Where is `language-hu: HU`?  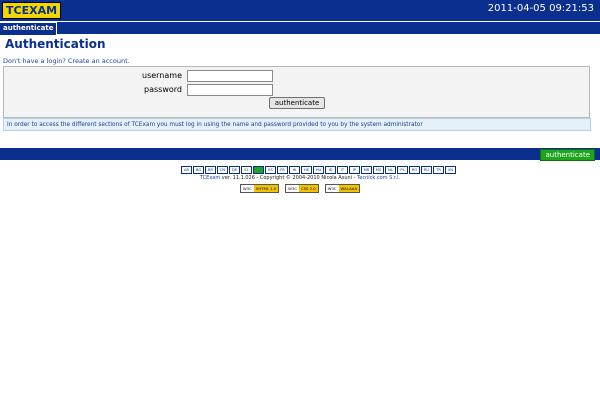
language-hu: HU is located at coordinates (318, 170).